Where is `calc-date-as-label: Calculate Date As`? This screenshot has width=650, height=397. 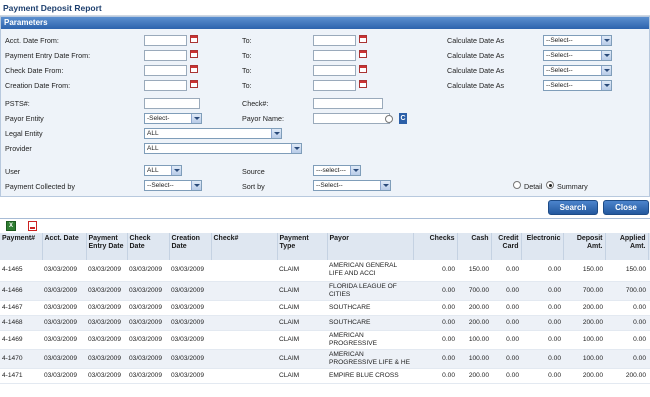
calc-date-as-label: Calculate Date As is located at coordinates (476, 70).